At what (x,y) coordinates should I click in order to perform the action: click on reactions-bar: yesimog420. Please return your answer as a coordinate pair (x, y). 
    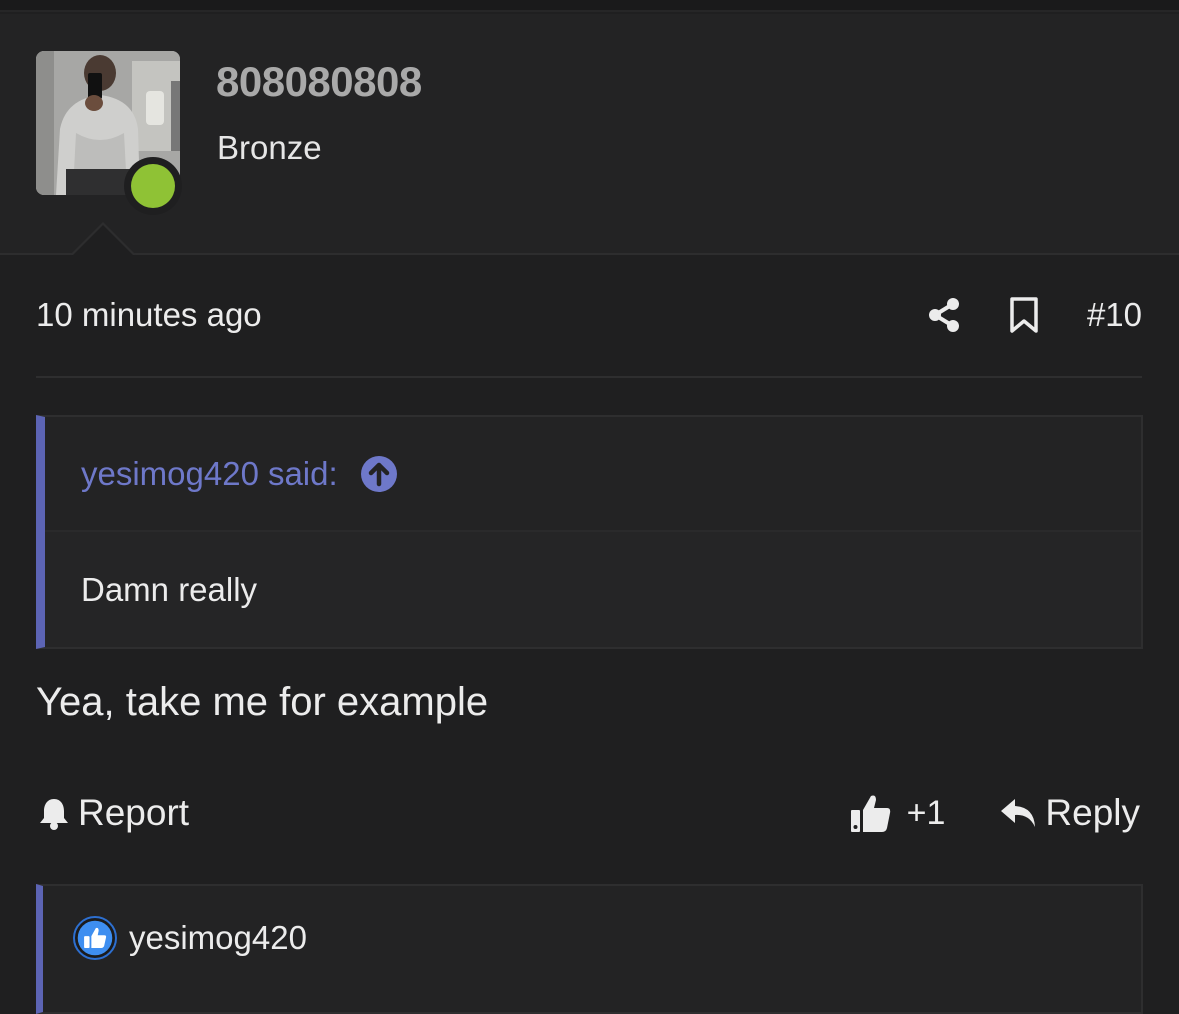
    Looking at the image, I should click on (589, 949).